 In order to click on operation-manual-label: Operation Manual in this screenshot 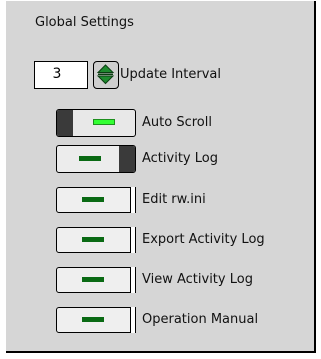, I will do `click(200, 319)`.